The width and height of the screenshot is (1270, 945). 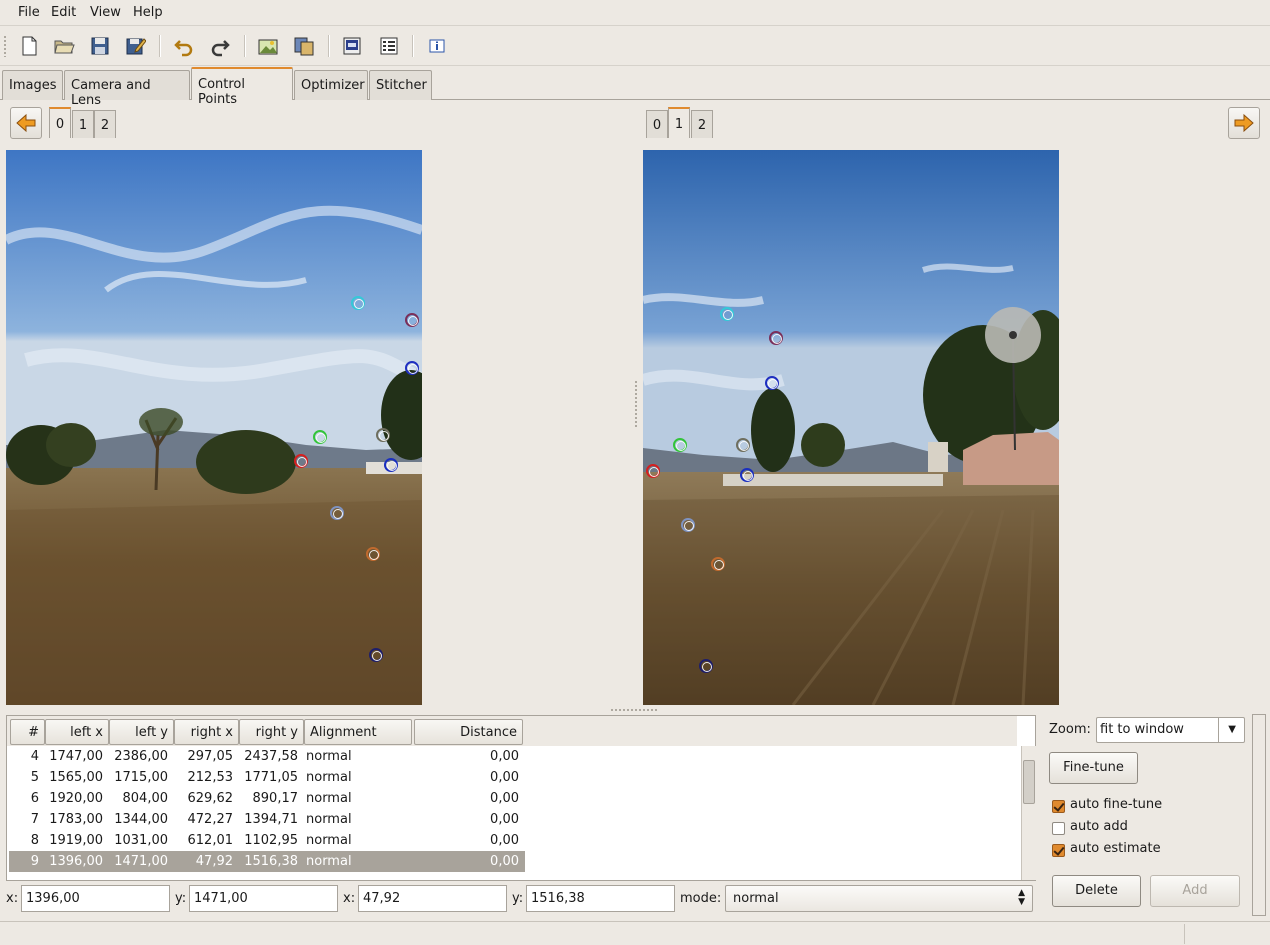 I want to click on auto-fine-tune-label: auto fine-tune, so click(x=1116, y=804).